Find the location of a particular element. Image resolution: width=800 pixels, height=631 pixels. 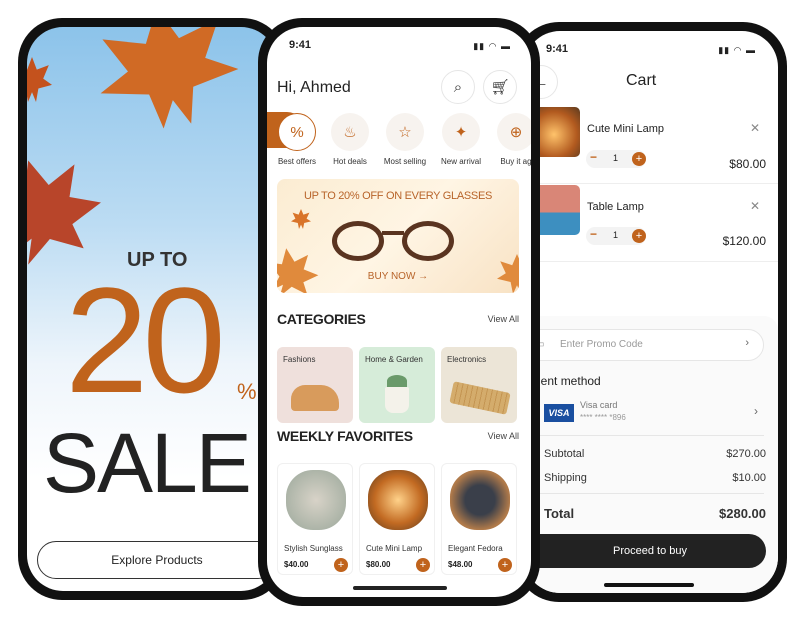

sparkle-icon: ✦ is located at coordinates (461, 132).